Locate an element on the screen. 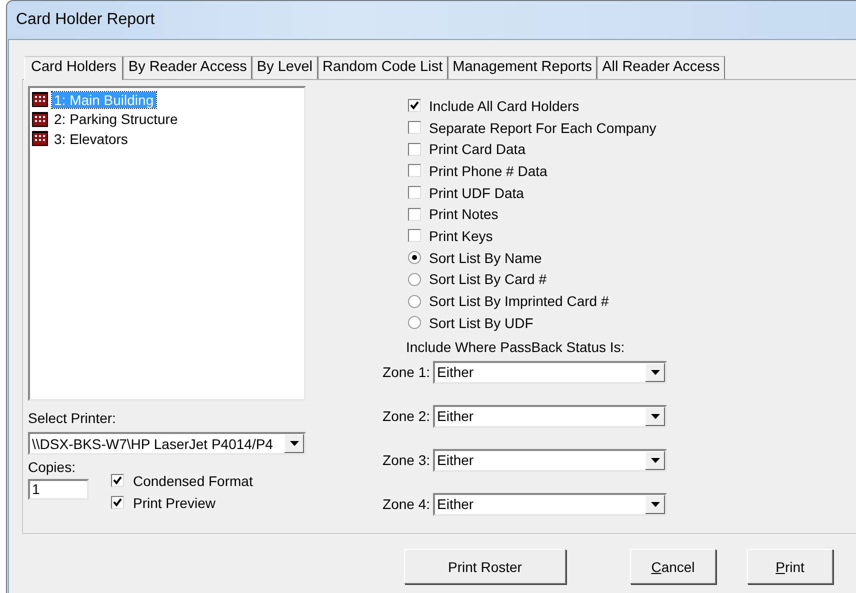 This screenshot has width=856, height=593. copies-label: Copies: is located at coordinates (52, 467).